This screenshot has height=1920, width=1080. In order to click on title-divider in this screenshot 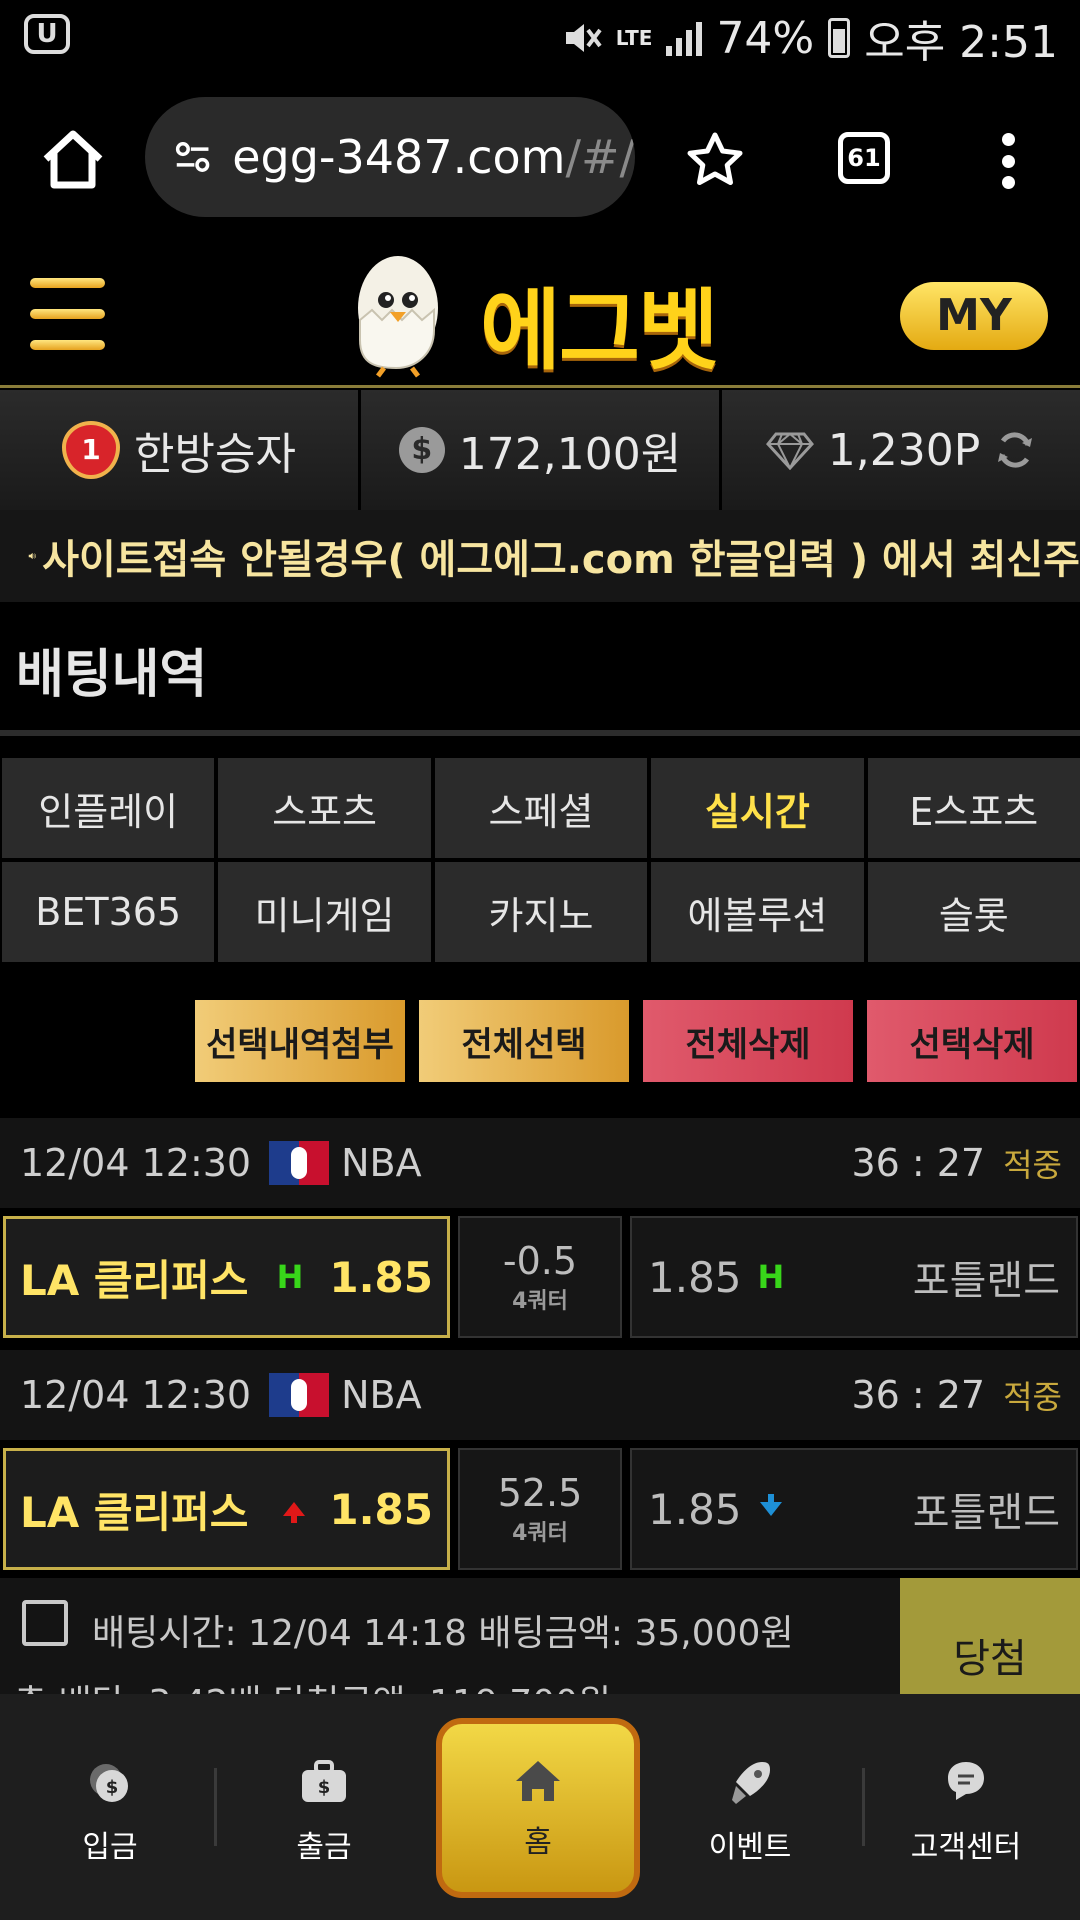, I will do `click(540, 733)`.